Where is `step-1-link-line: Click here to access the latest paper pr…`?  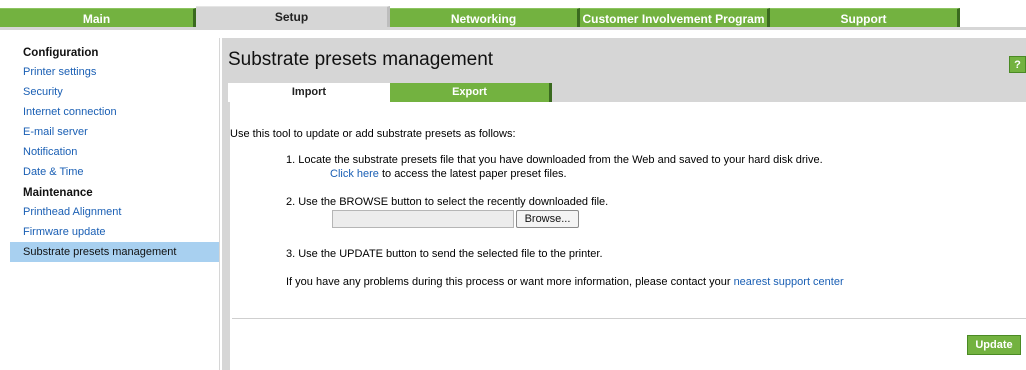
step-1-link-line: Click here to access the latest paper pr… is located at coordinates (448, 174).